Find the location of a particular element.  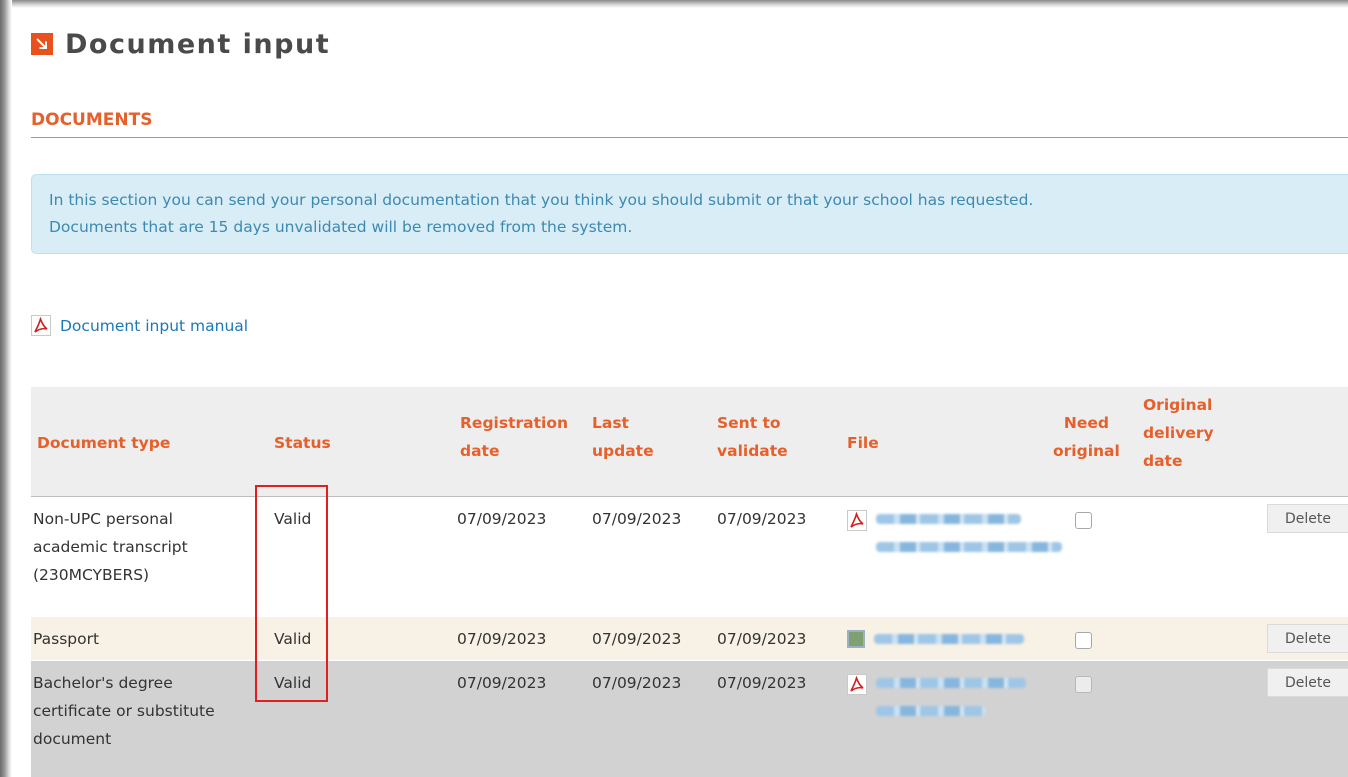

col-header-status: Status is located at coordinates (302, 443).